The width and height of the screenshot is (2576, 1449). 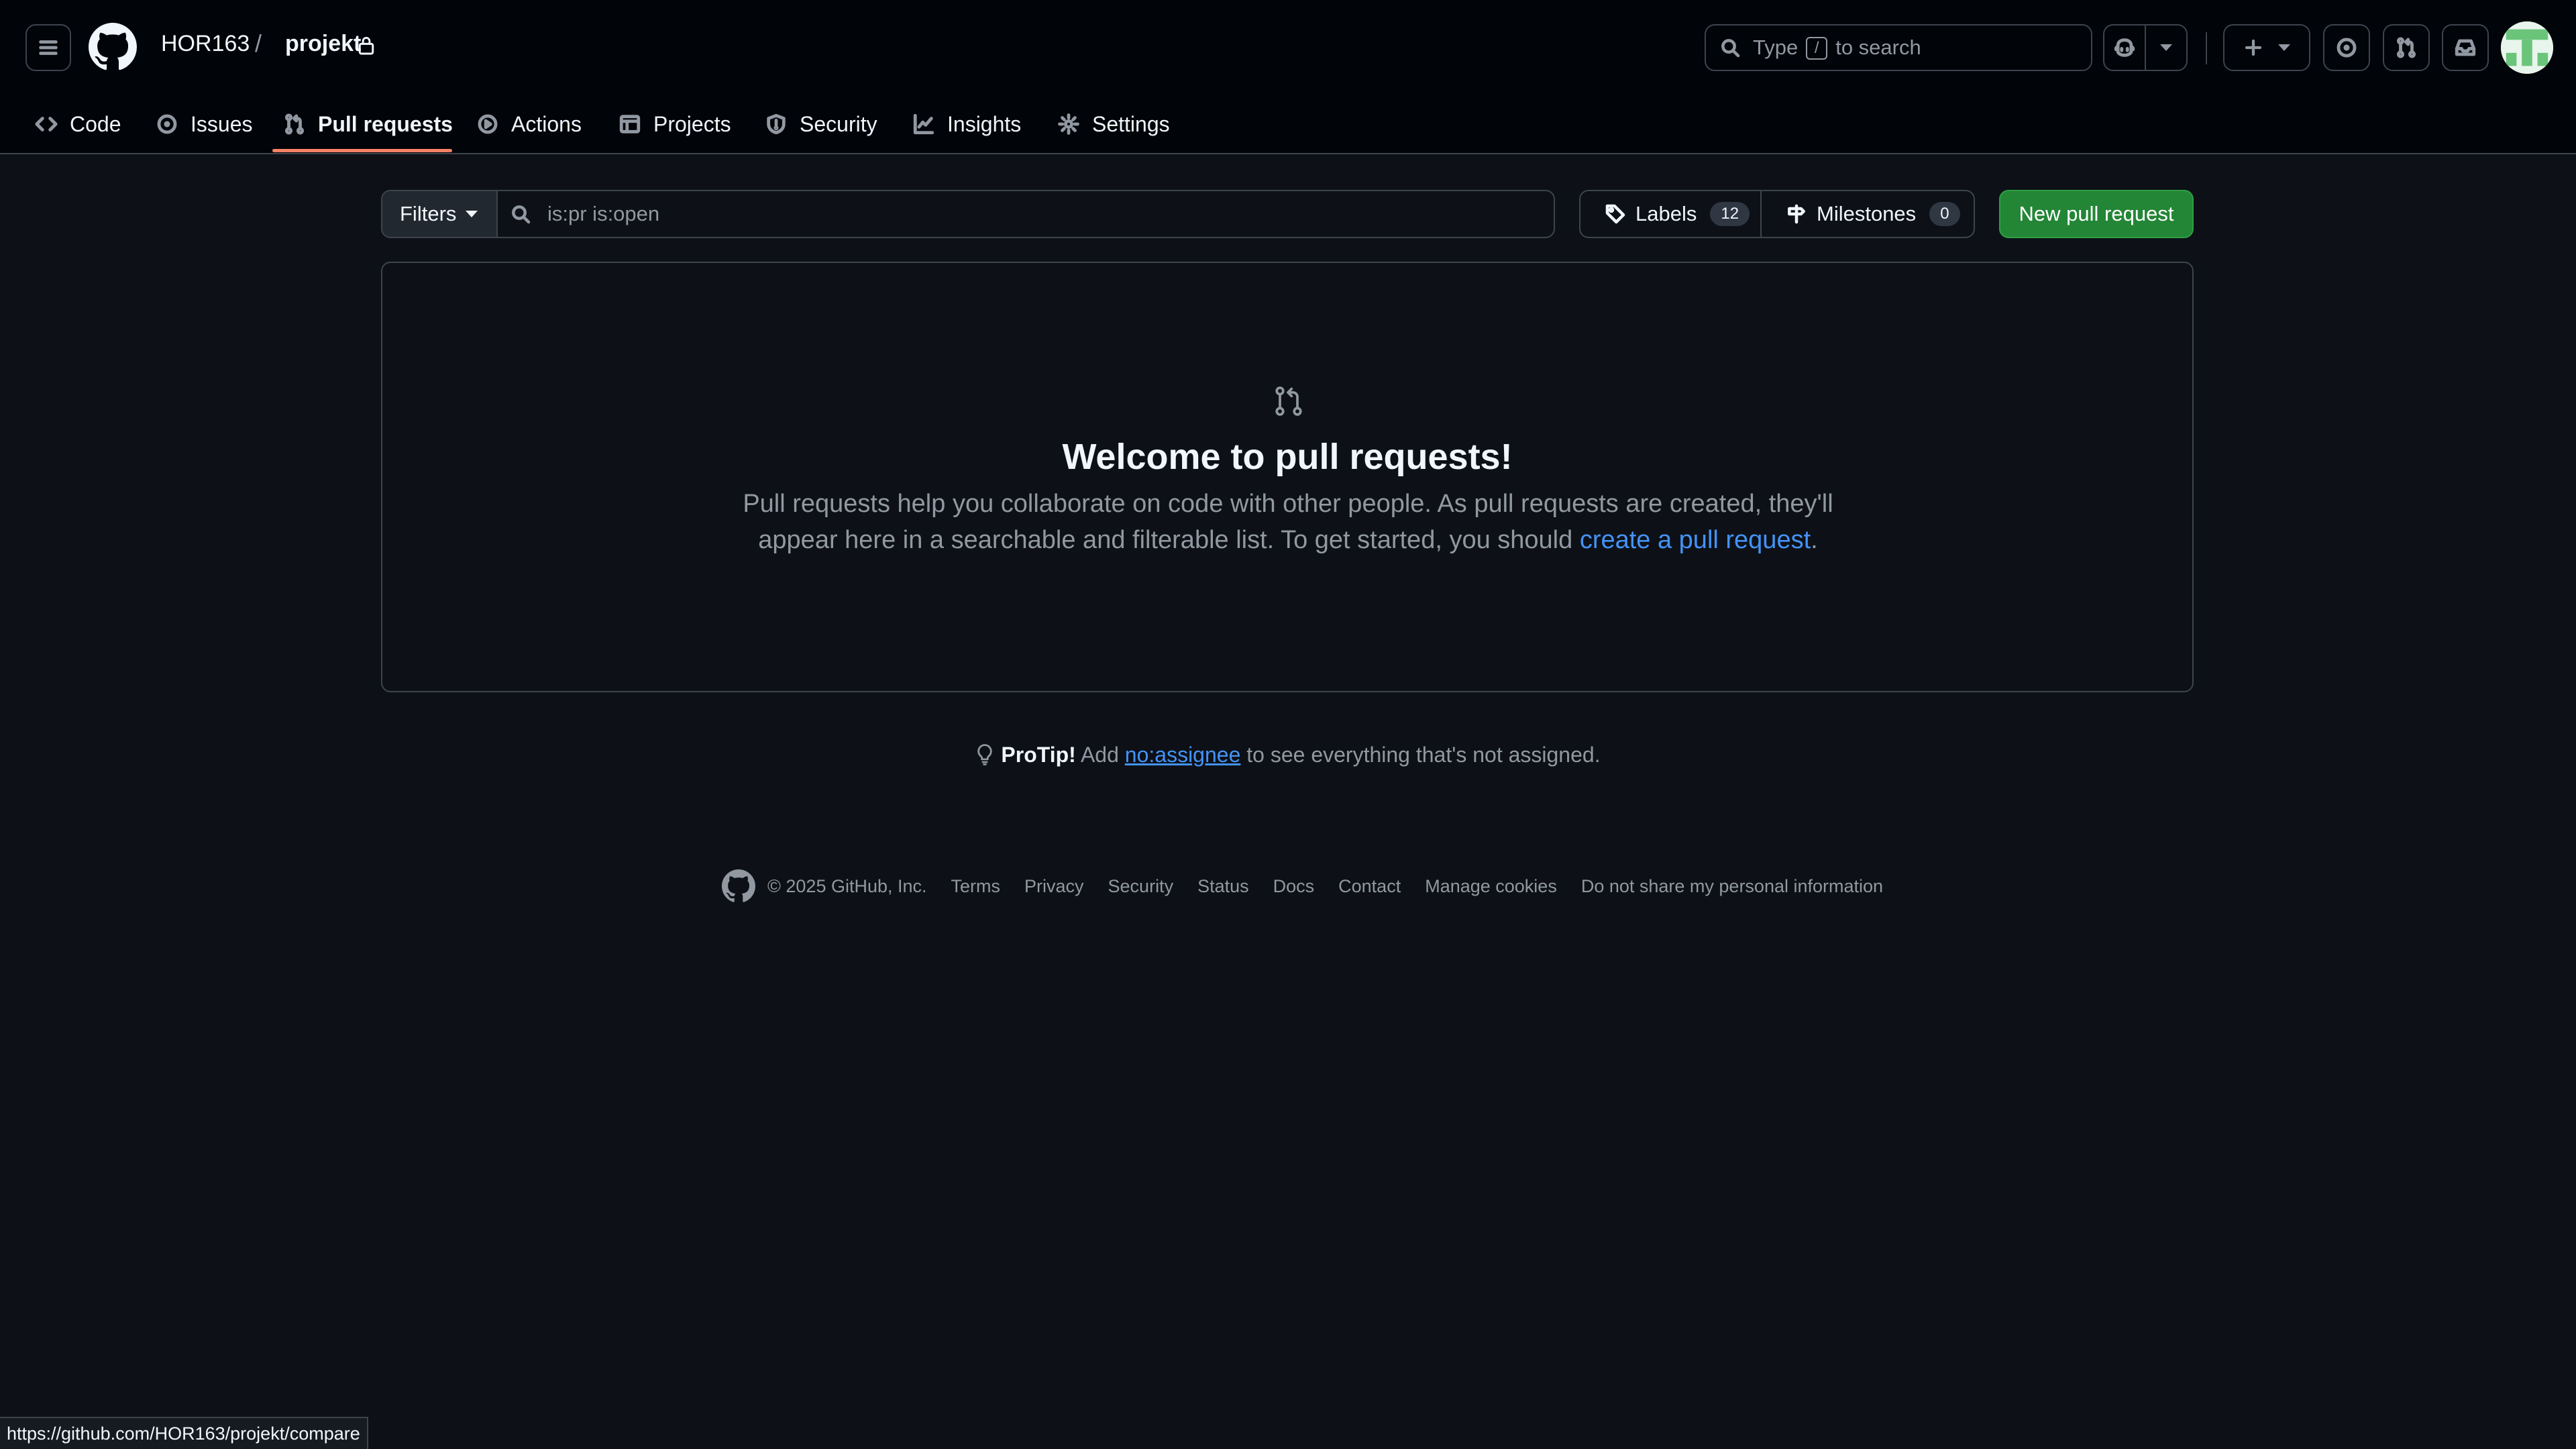 What do you see at coordinates (1131, 123) in the screenshot?
I see `tab-label: Settings` at bounding box center [1131, 123].